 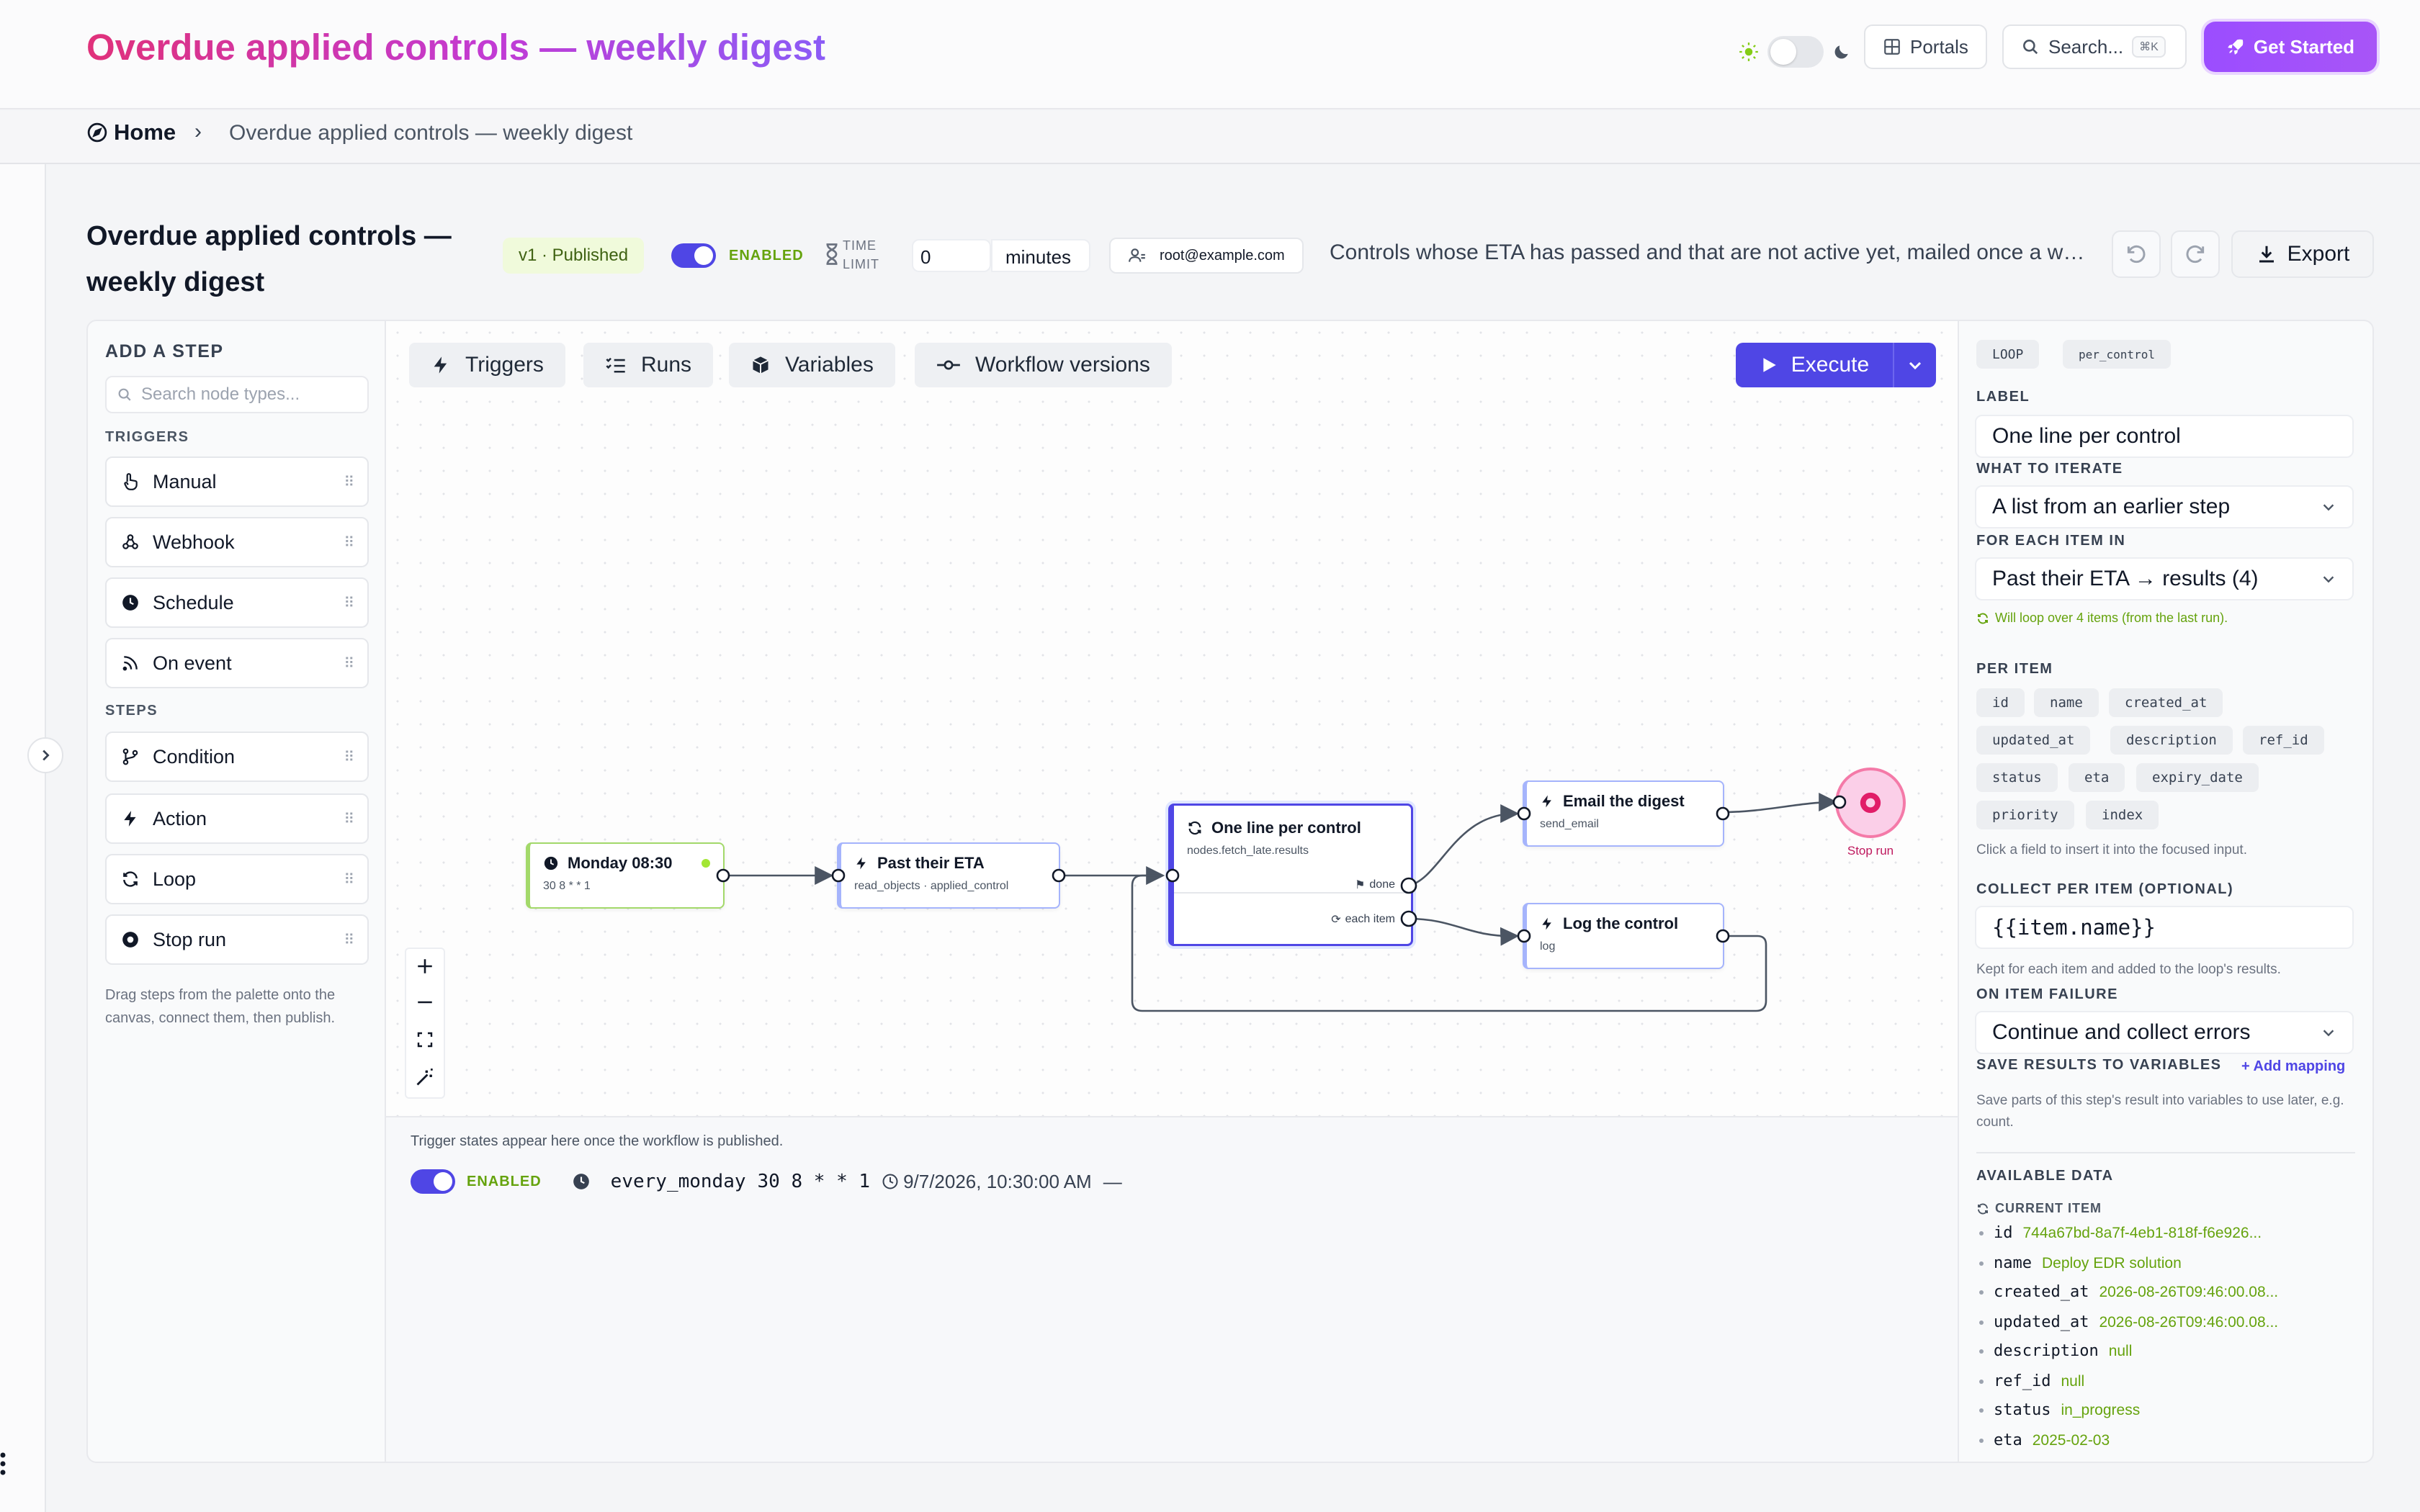 What do you see at coordinates (998, 1181) in the screenshot?
I see `next-run-time: 9/7/2026, 10:30:00 AM` at bounding box center [998, 1181].